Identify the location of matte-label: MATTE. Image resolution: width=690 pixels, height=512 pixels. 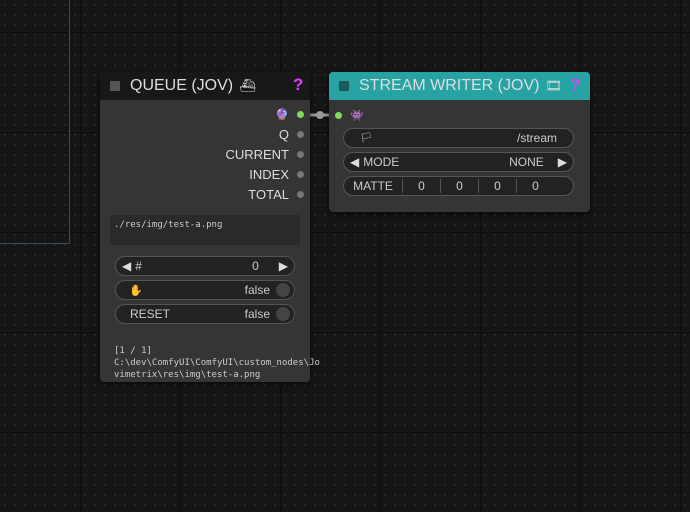
(373, 186).